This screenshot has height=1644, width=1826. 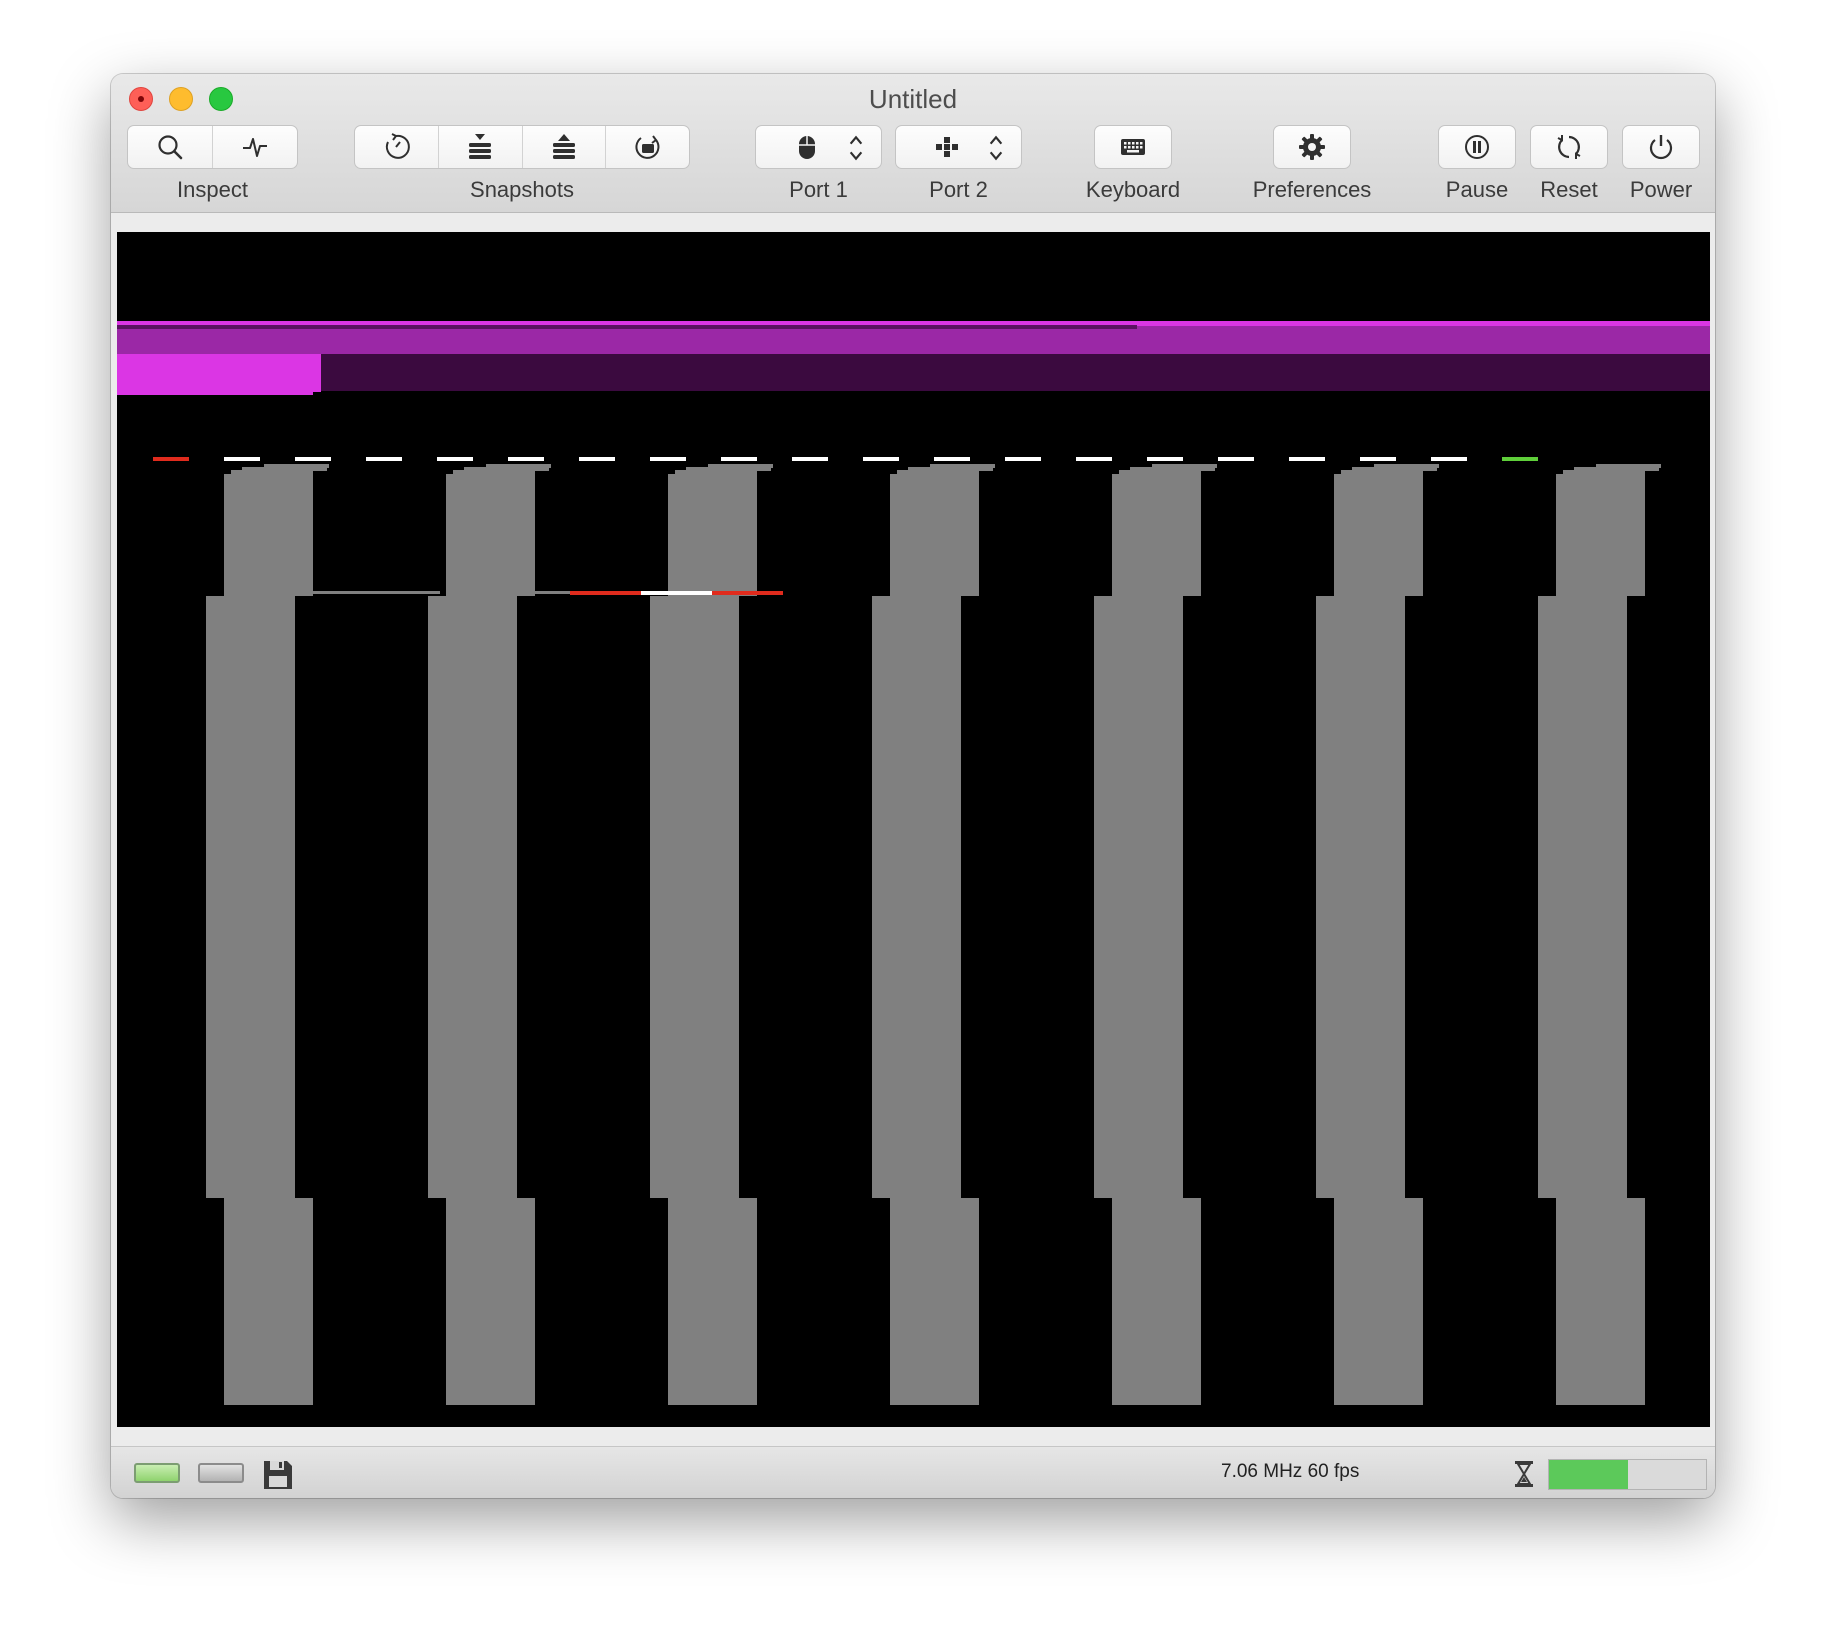 I want to click on reset-icon, so click(x=1569, y=147).